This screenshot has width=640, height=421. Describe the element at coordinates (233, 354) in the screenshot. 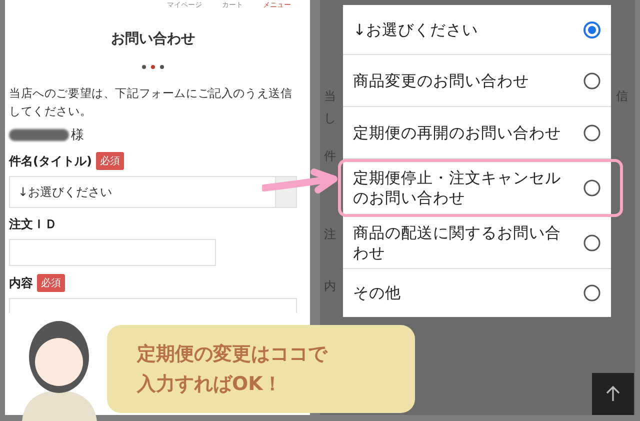

I see `callout-text: 定期便の変更はココで` at that location.